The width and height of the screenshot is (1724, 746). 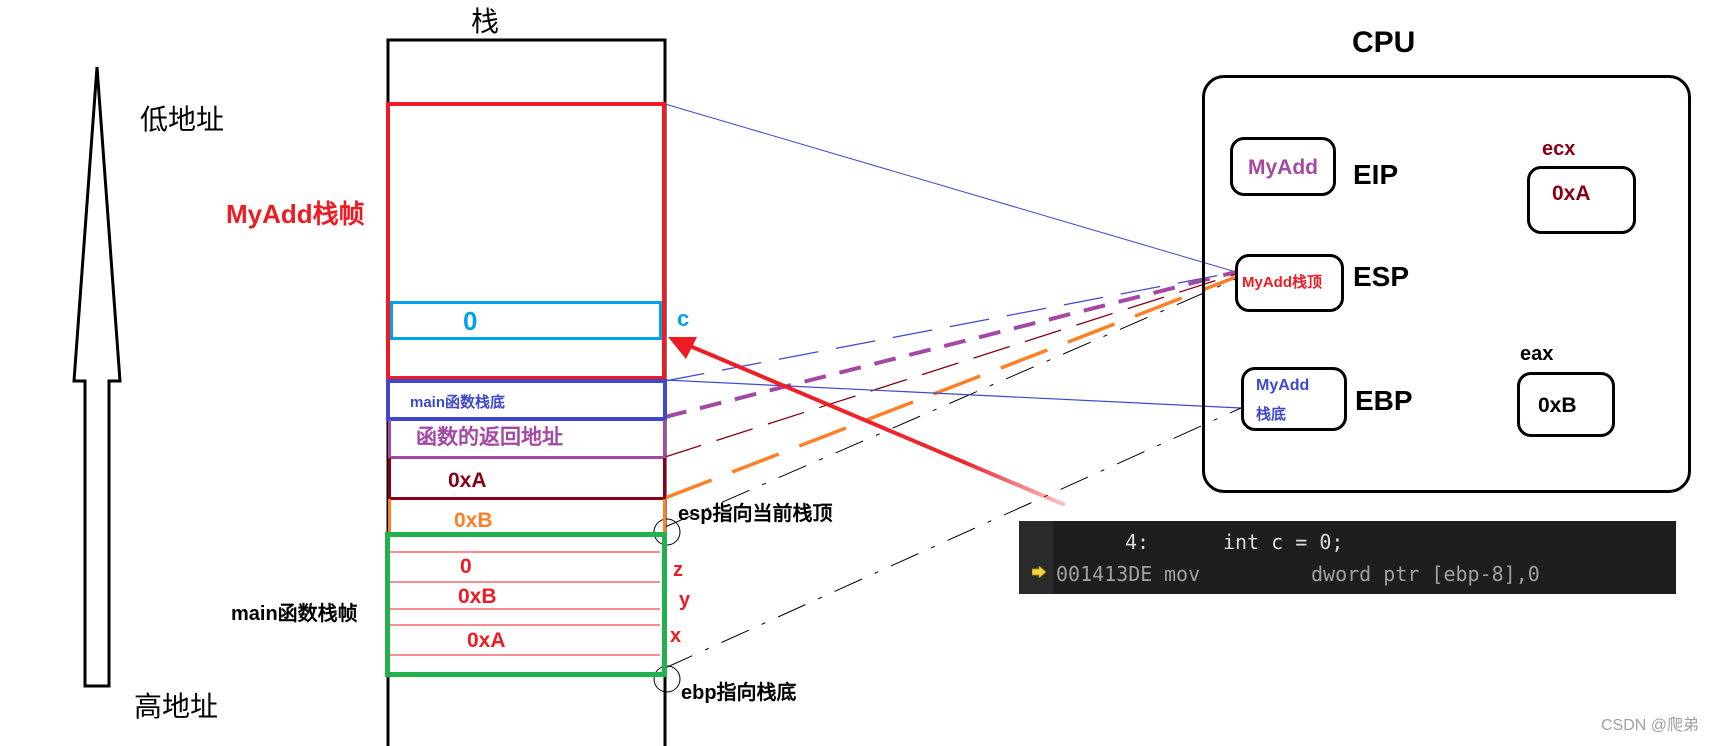 What do you see at coordinates (1557, 405) in the screenshot?
I see `eax-register-value: 0xB` at bounding box center [1557, 405].